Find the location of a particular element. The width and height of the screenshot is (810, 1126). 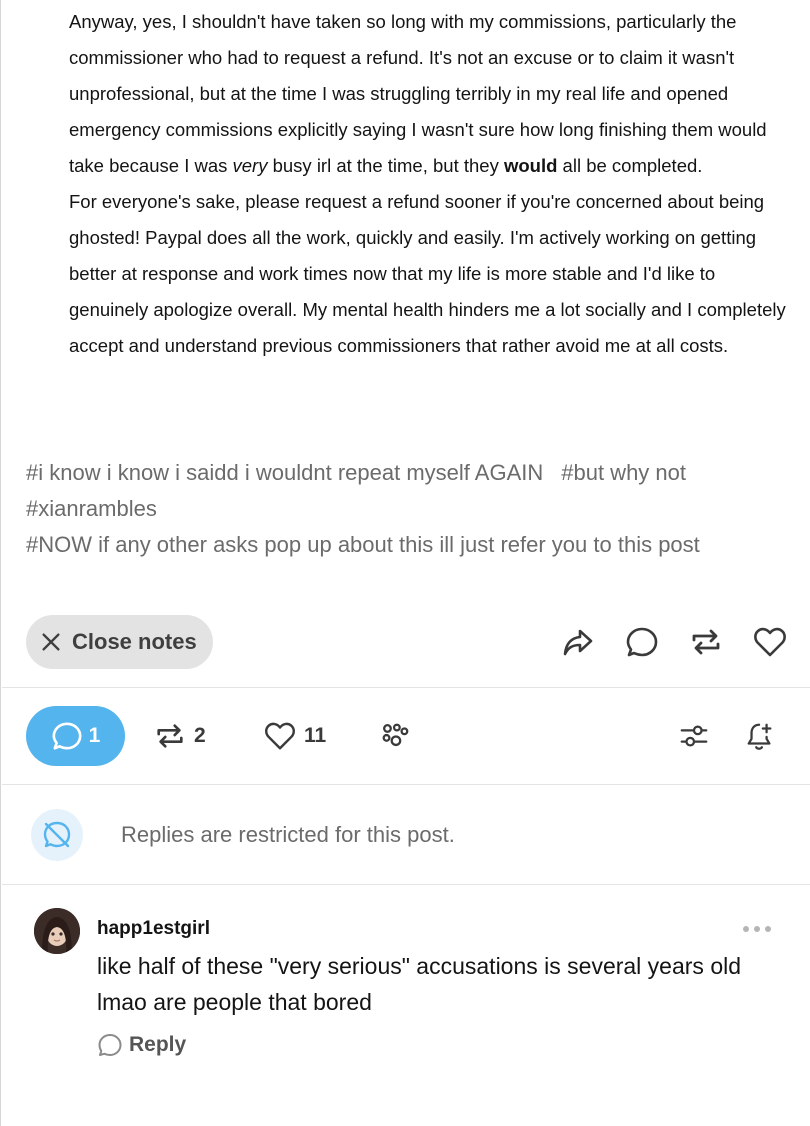

post-emphasis: very is located at coordinates (250, 165).